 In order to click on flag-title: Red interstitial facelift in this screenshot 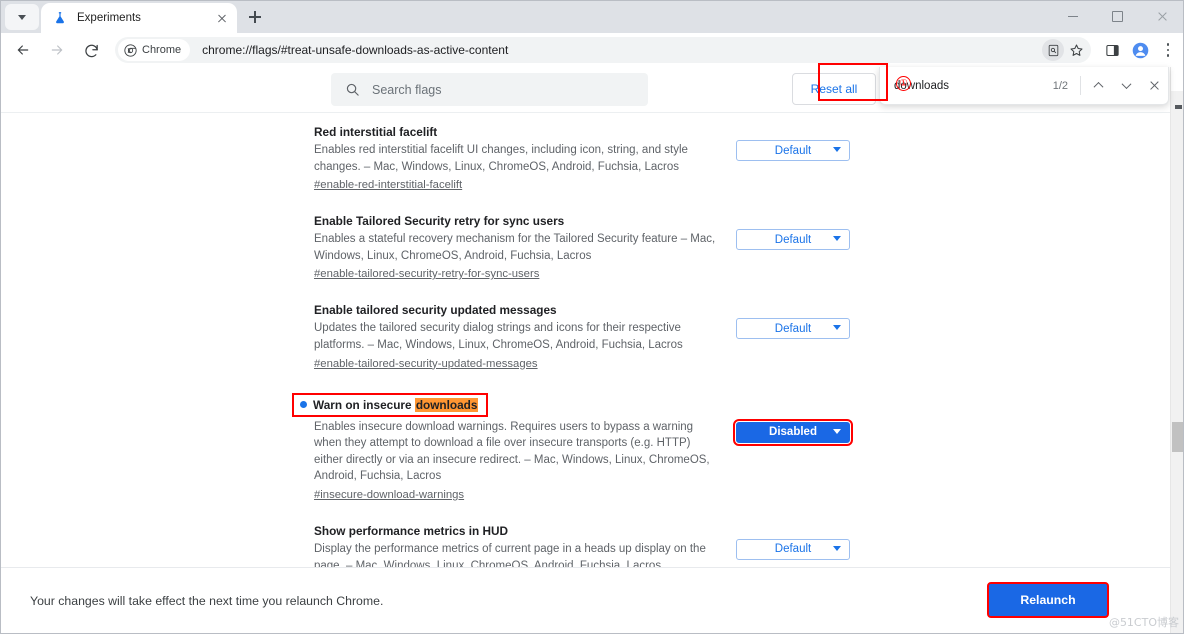, I will do `click(376, 132)`.